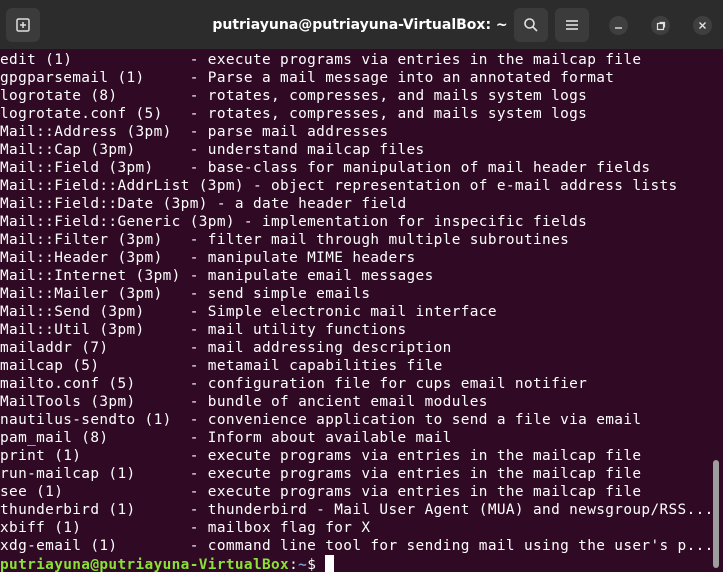 This screenshot has width=723, height=572. Describe the element at coordinates (303, 564) in the screenshot. I see `prompt-path: ~` at that location.